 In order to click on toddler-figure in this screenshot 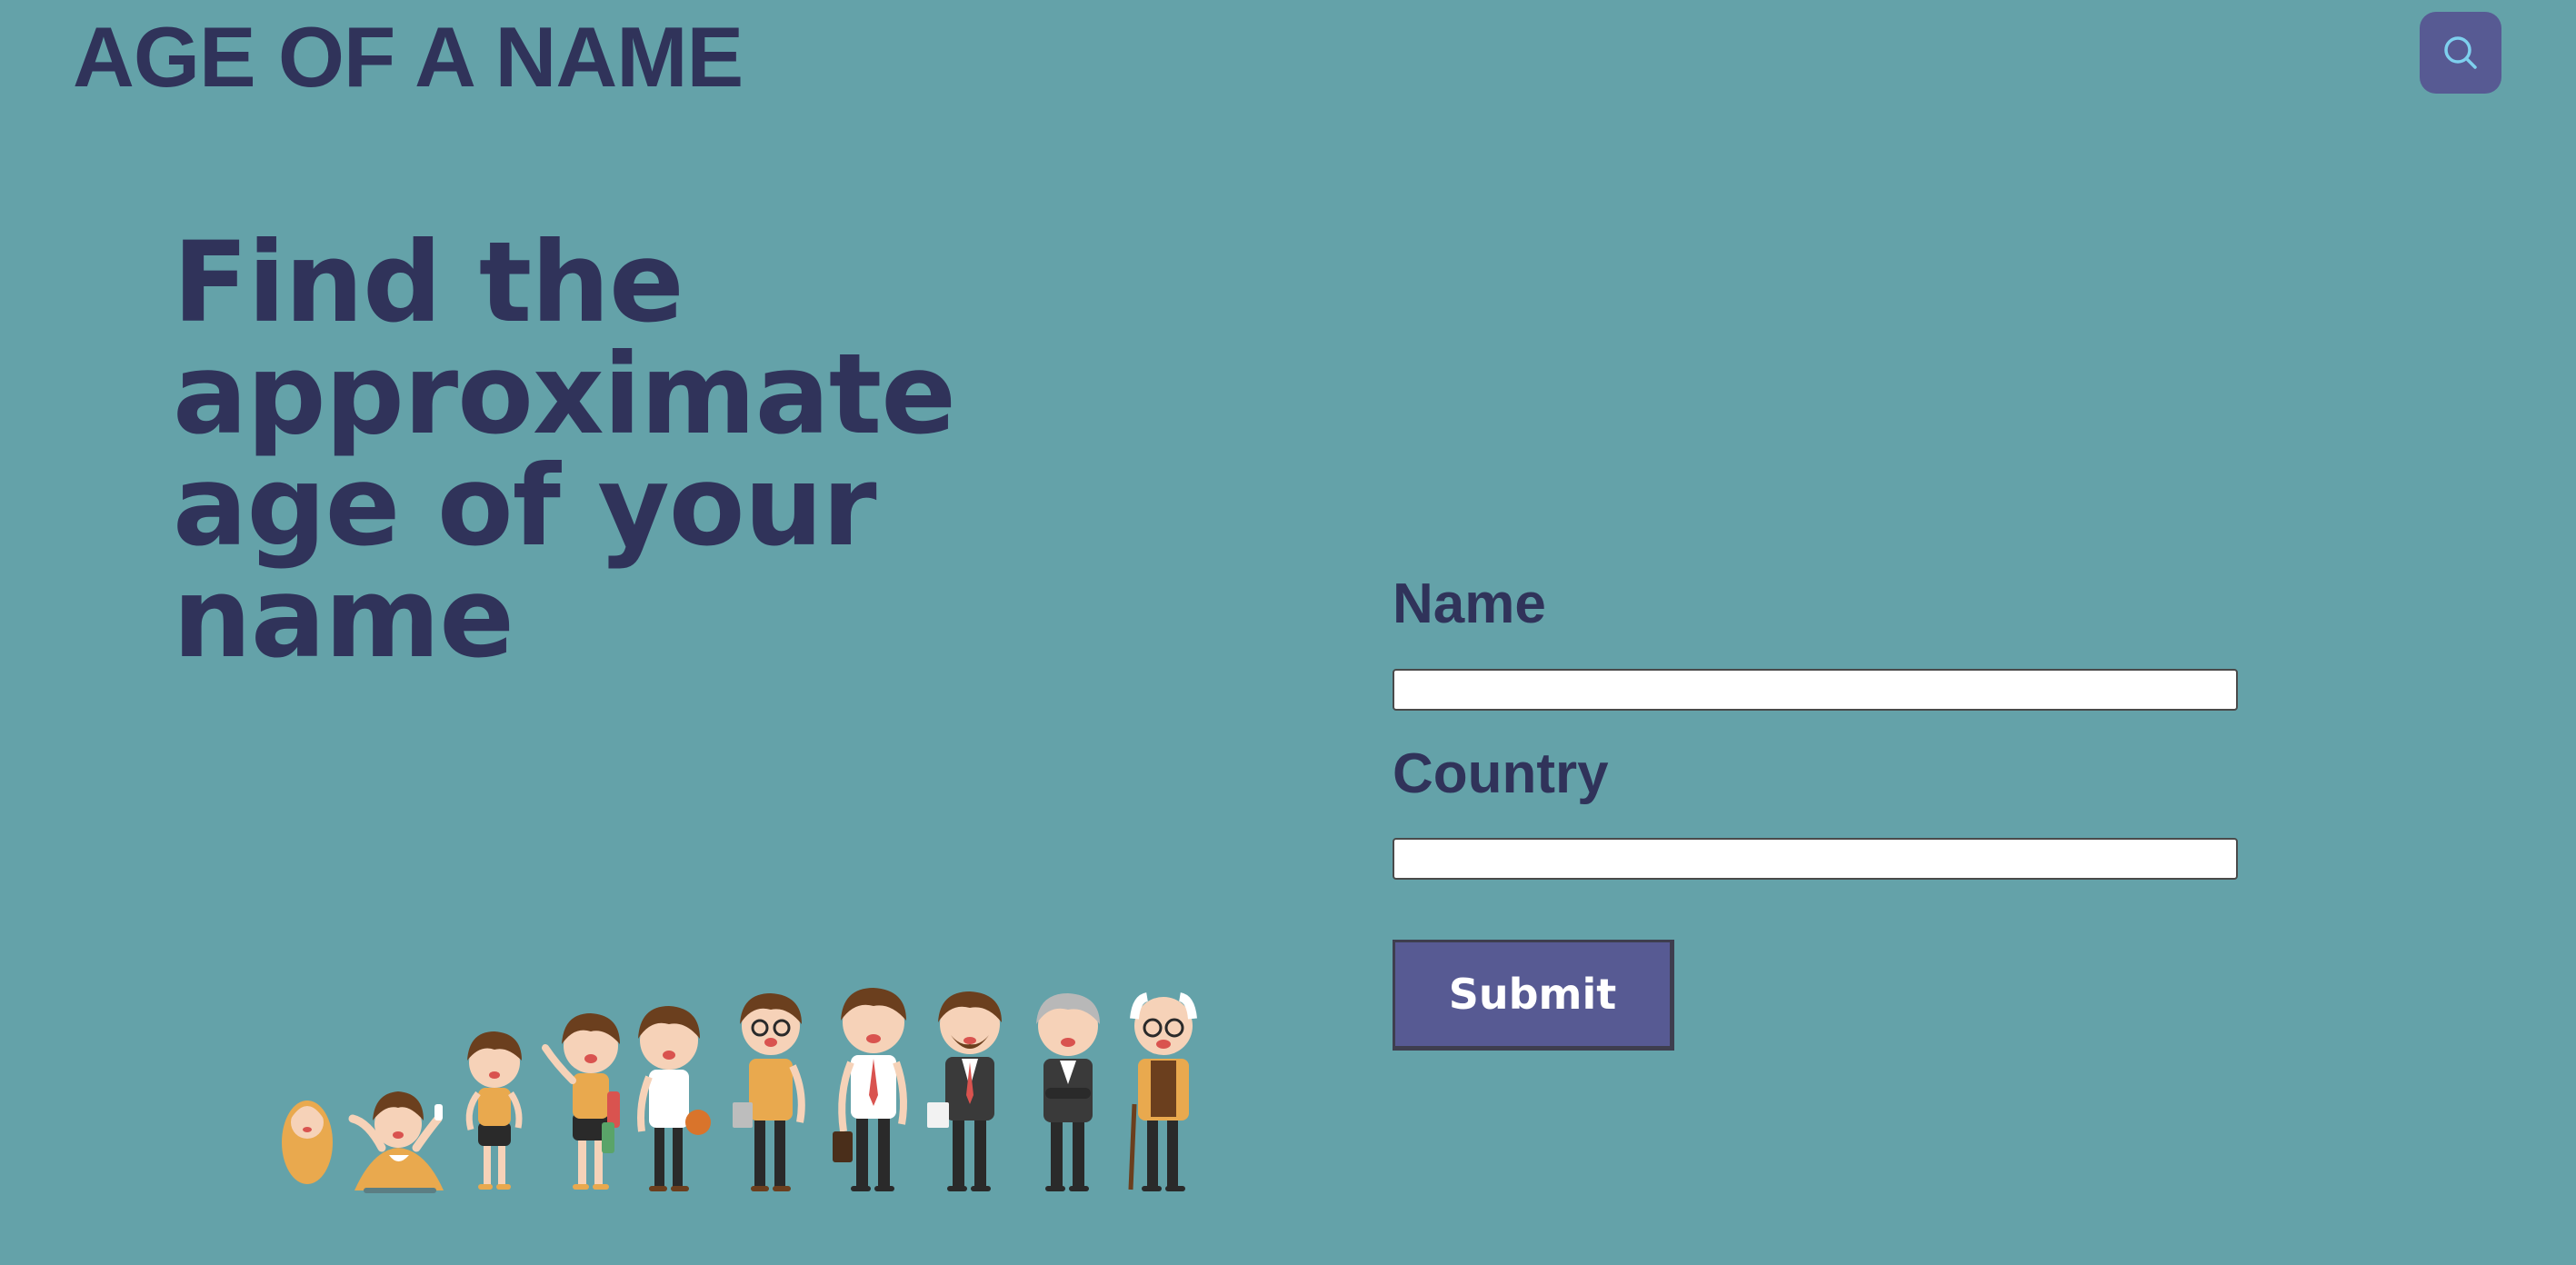, I will do `click(396, 1142)`.